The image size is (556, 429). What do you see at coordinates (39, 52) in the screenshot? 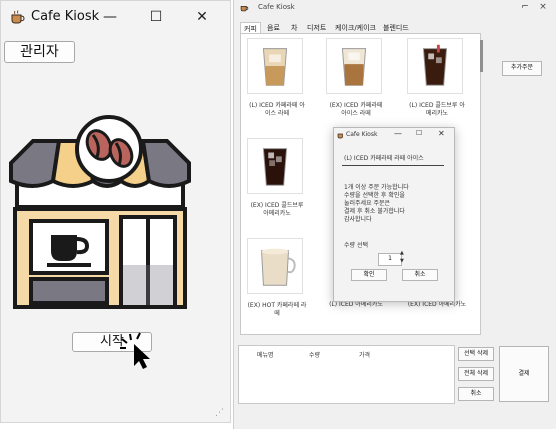
I see `admin-button: 관리자` at bounding box center [39, 52].